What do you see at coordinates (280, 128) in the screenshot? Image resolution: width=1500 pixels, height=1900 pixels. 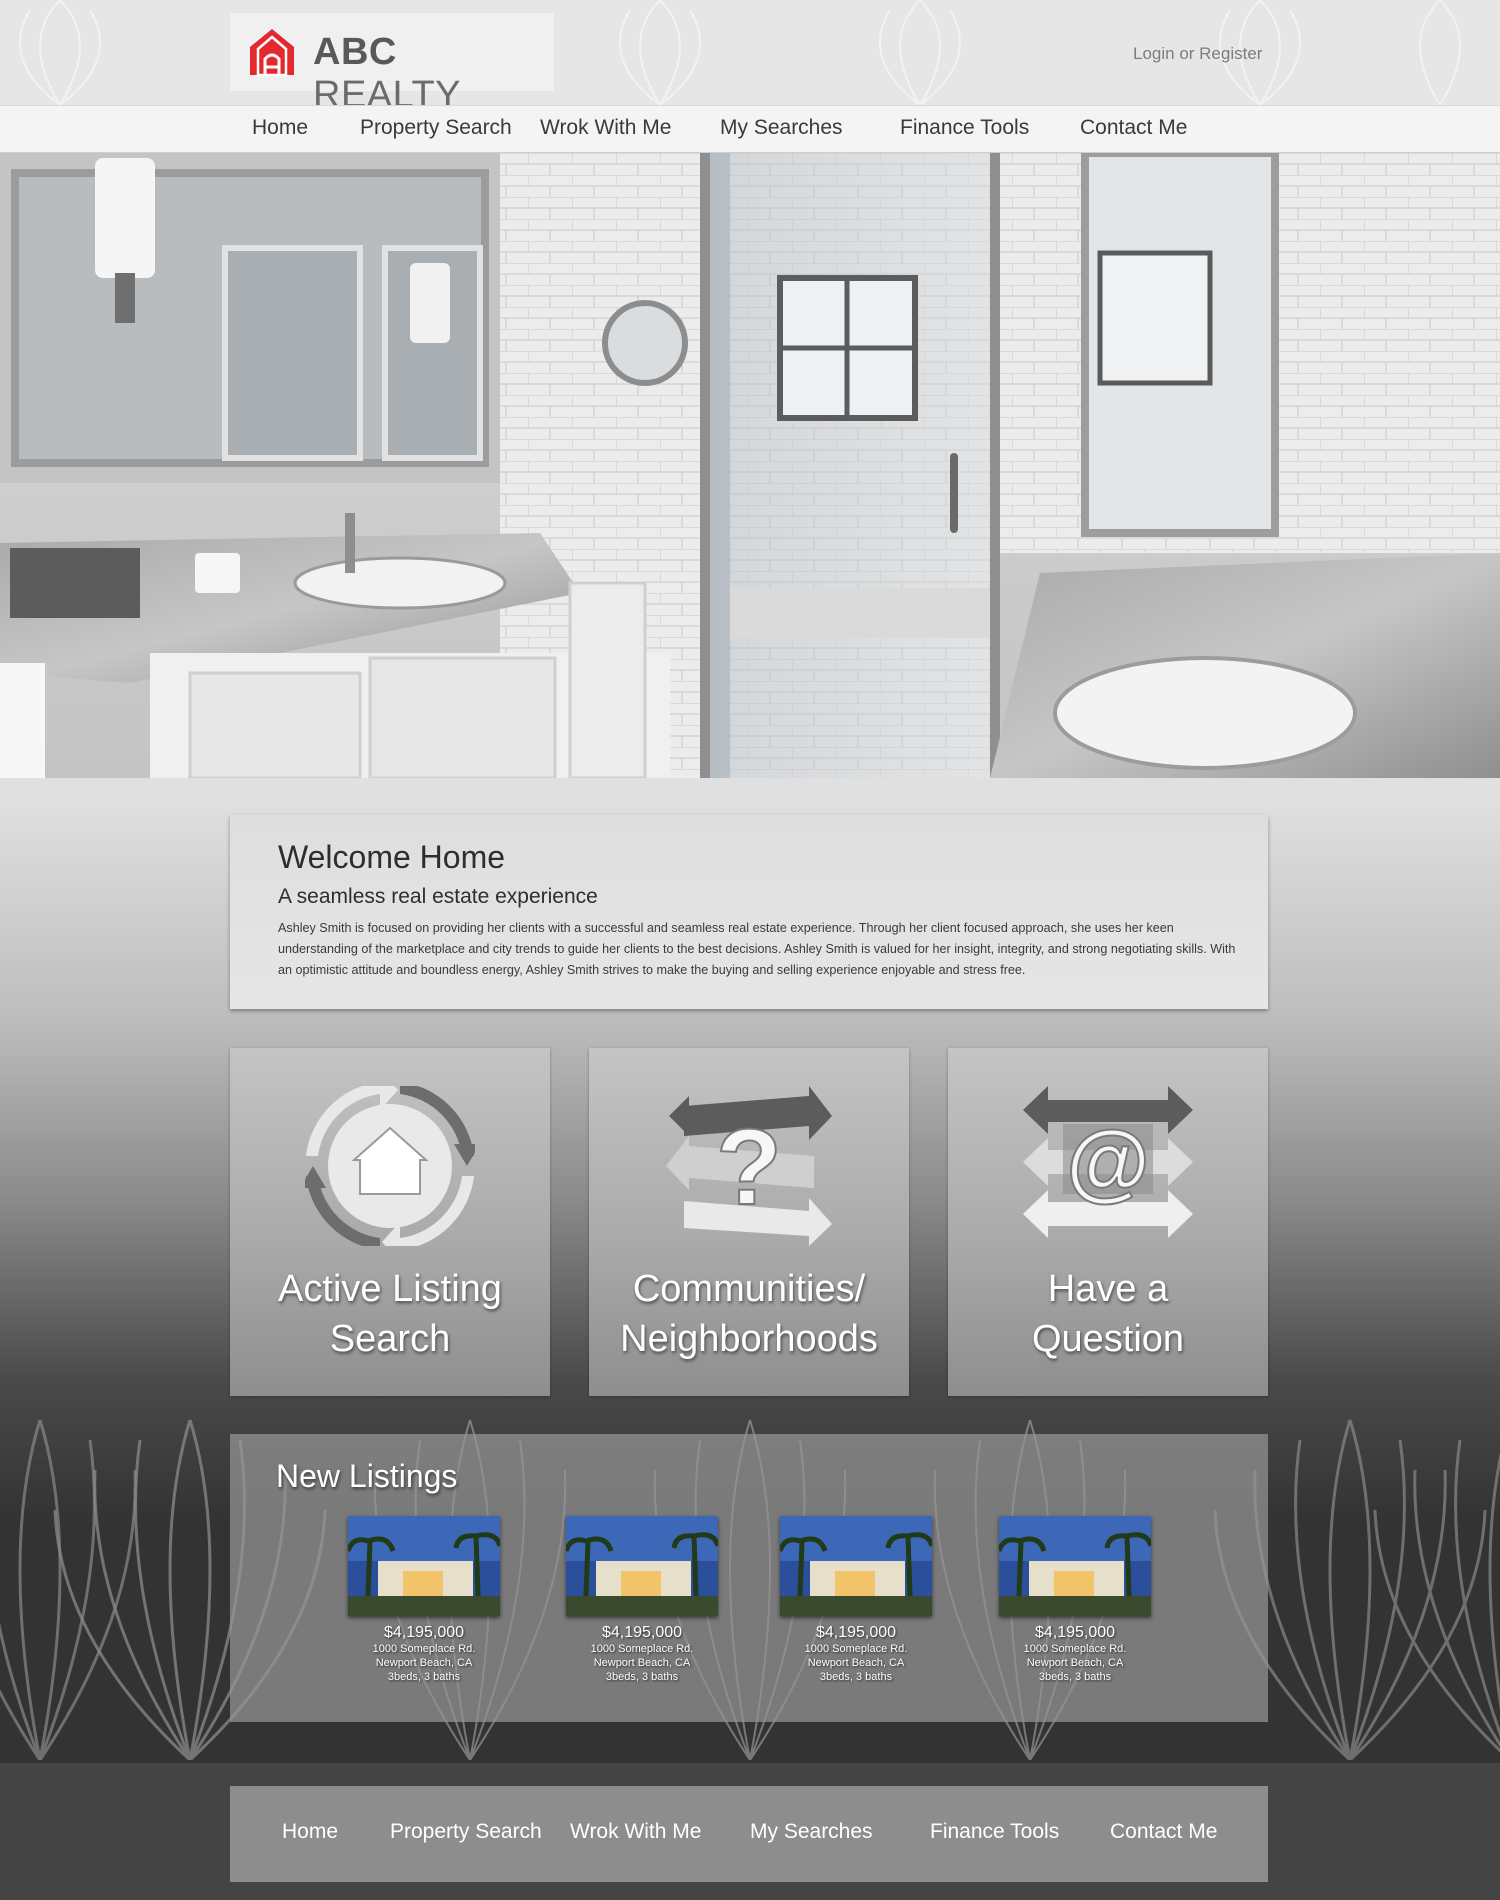 I see `nav-item-home: Home` at bounding box center [280, 128].